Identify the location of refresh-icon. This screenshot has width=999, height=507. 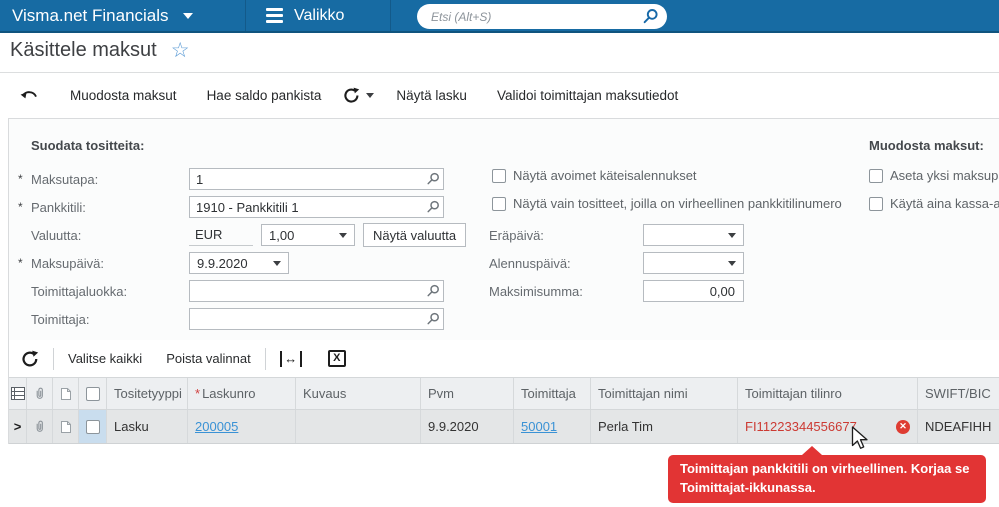
(352, 95).